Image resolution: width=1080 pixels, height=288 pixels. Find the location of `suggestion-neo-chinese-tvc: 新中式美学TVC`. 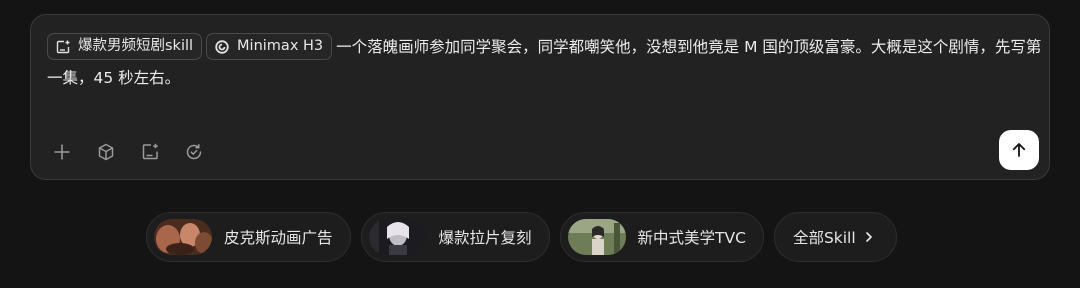

suggestion-neo-chinese-tvc: 新中式美学TVC is located at coordinates (661, 237).